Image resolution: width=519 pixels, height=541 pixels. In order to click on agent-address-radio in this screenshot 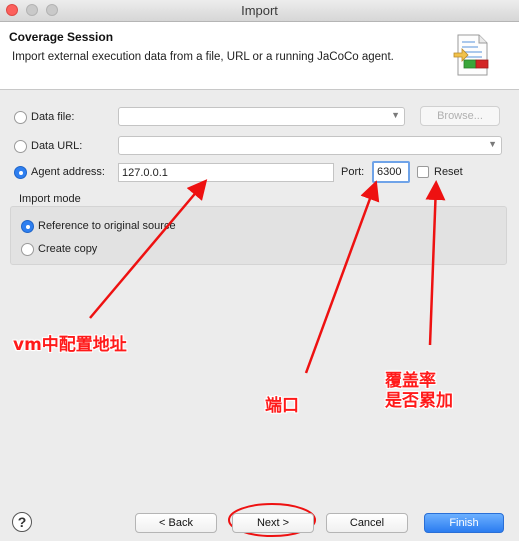, I will do `click(20, 172)`.